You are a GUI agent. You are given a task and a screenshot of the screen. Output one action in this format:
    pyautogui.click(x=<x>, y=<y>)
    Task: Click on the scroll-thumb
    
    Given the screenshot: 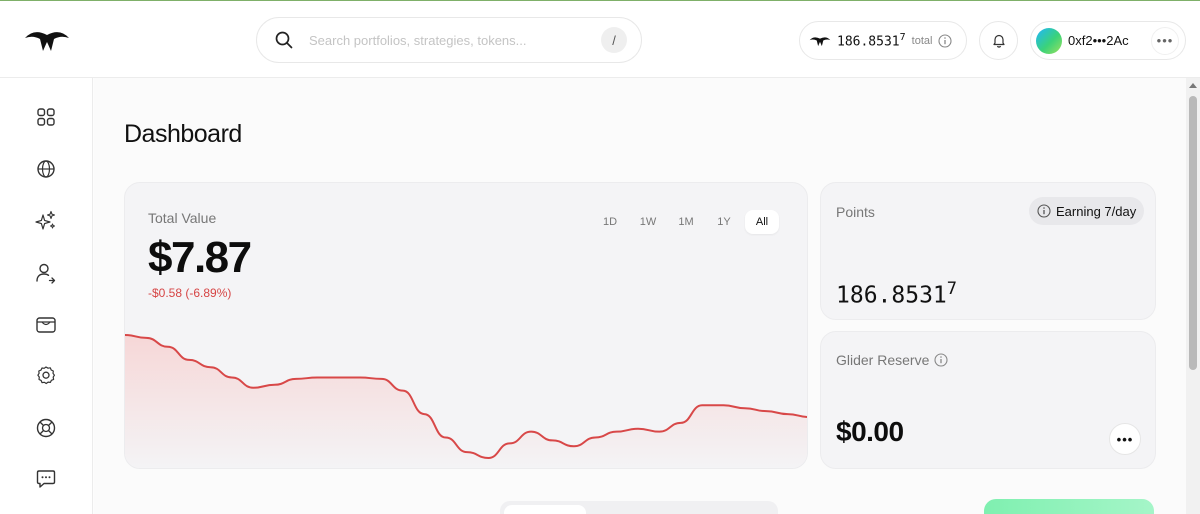 What is the action you would take?
    pyautogui.click(x=1193, y=233)
    